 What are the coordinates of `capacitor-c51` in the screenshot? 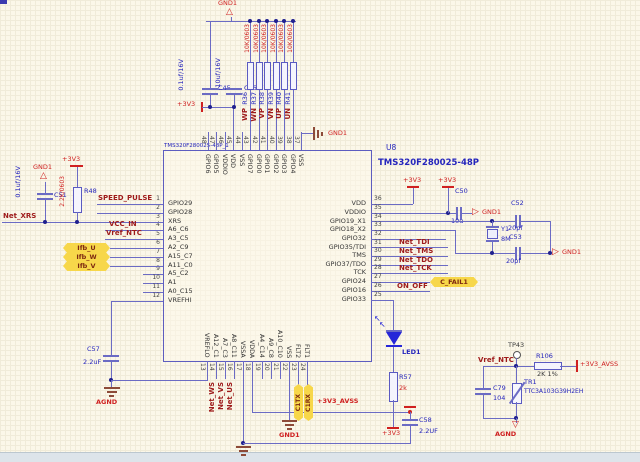 It's located at (45, 194).